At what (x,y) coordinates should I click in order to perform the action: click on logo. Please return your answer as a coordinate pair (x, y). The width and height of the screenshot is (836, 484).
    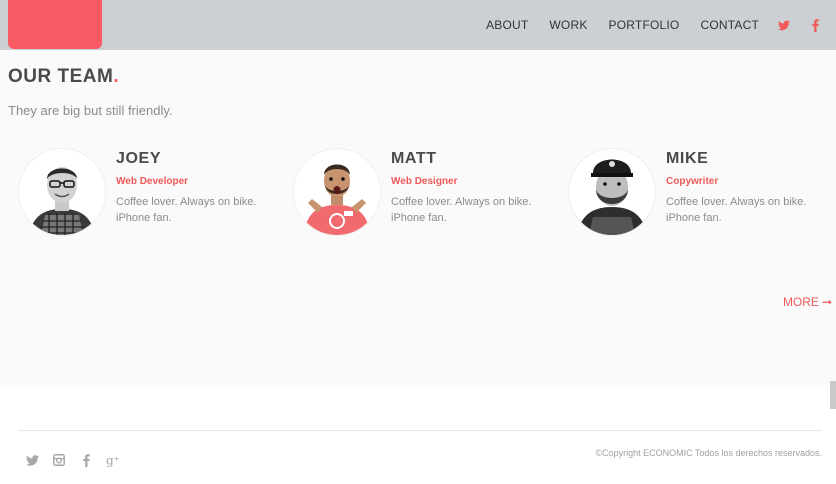
    Looking at the image, I should click on (55, 24).